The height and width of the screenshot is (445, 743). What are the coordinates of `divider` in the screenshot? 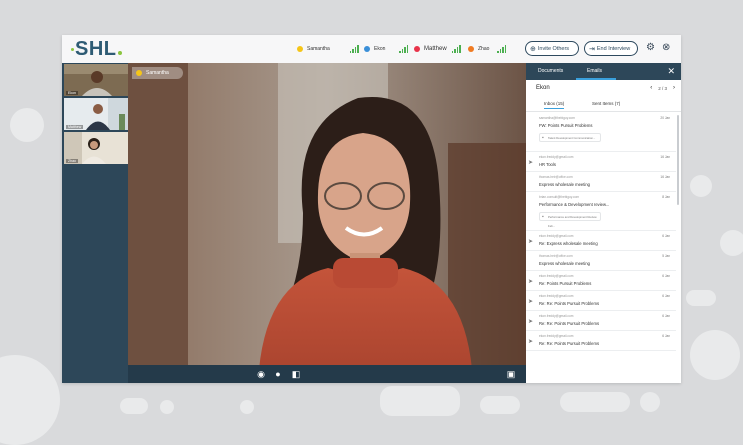 It's located at (603, 111).